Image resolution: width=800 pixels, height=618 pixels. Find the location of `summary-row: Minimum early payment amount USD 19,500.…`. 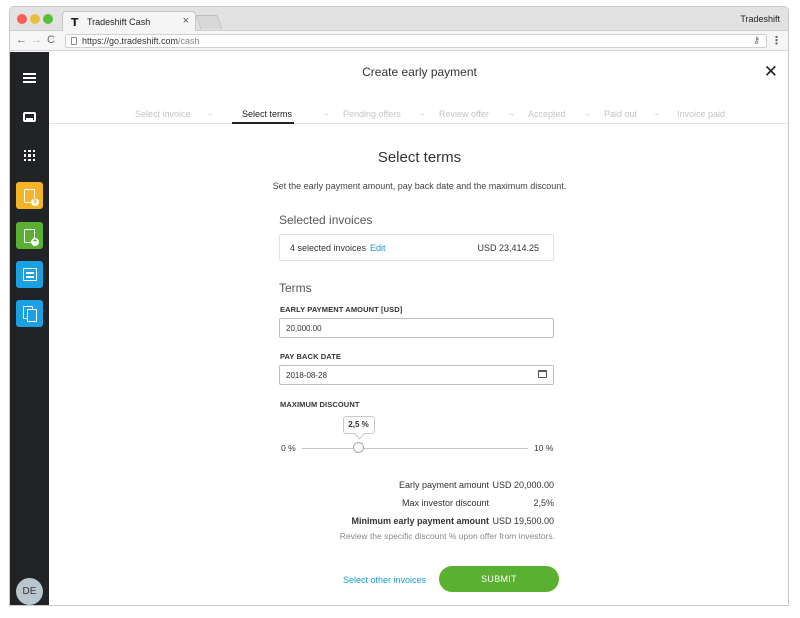

summary-row: Minimum early payment amount USD 19,500.… is located at coordinates (417, 522).